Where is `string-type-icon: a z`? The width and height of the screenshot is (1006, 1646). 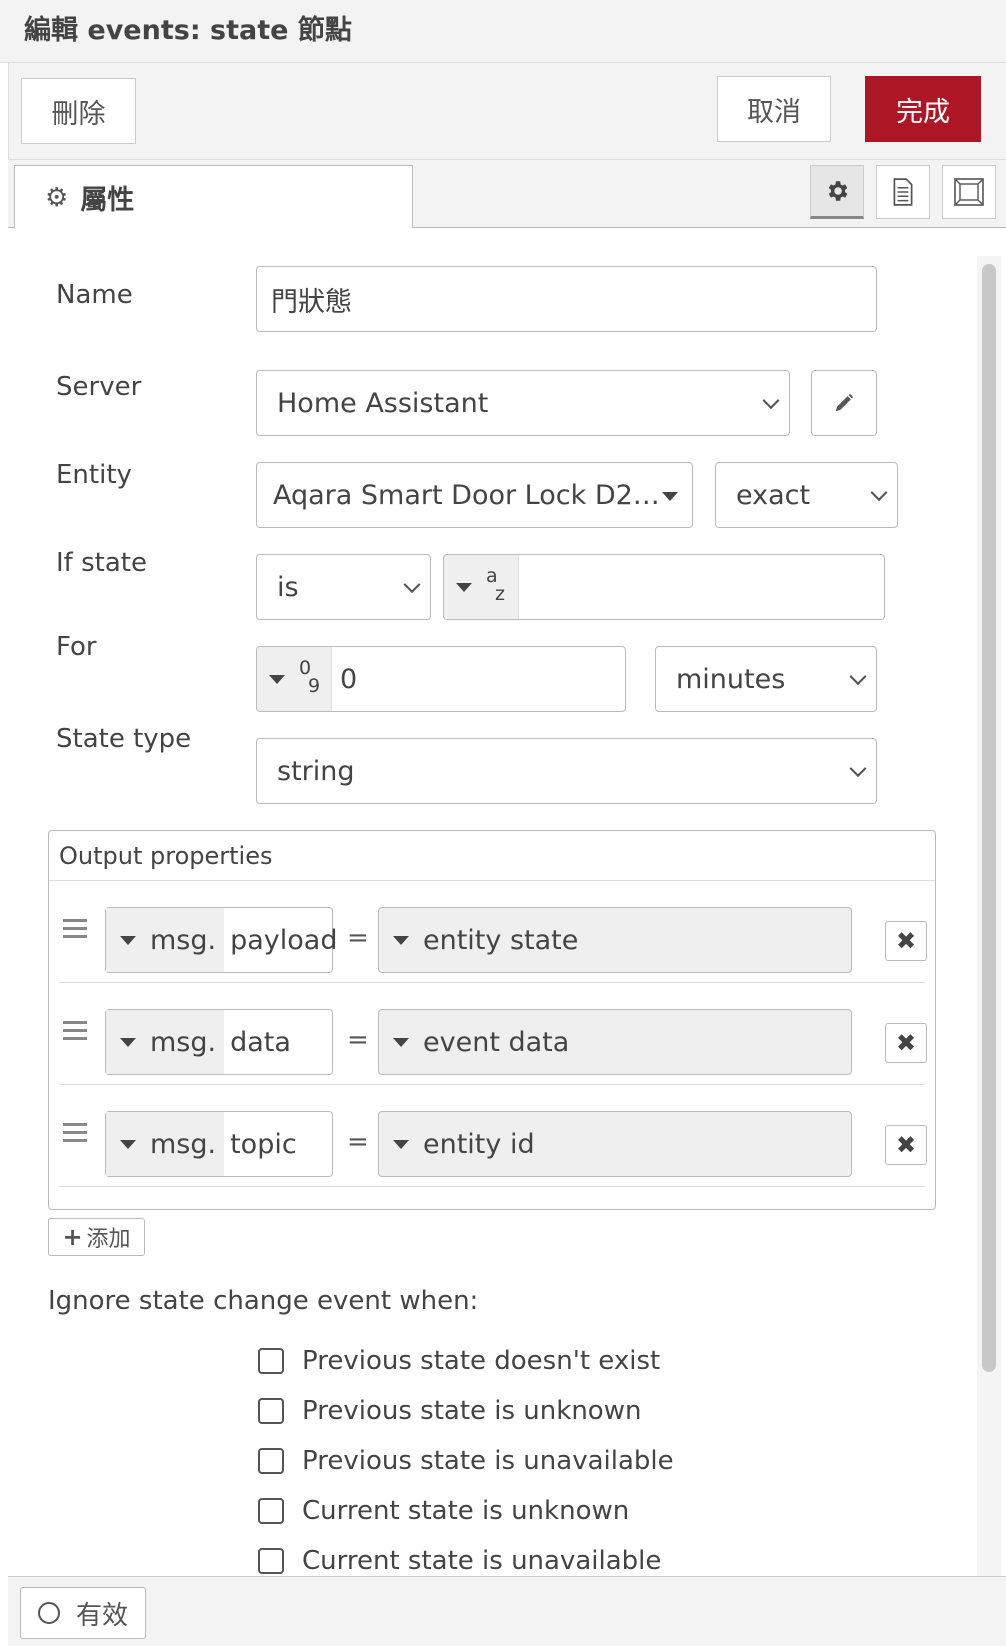 string-type-icon: a z is located at coordinates (495, 585).